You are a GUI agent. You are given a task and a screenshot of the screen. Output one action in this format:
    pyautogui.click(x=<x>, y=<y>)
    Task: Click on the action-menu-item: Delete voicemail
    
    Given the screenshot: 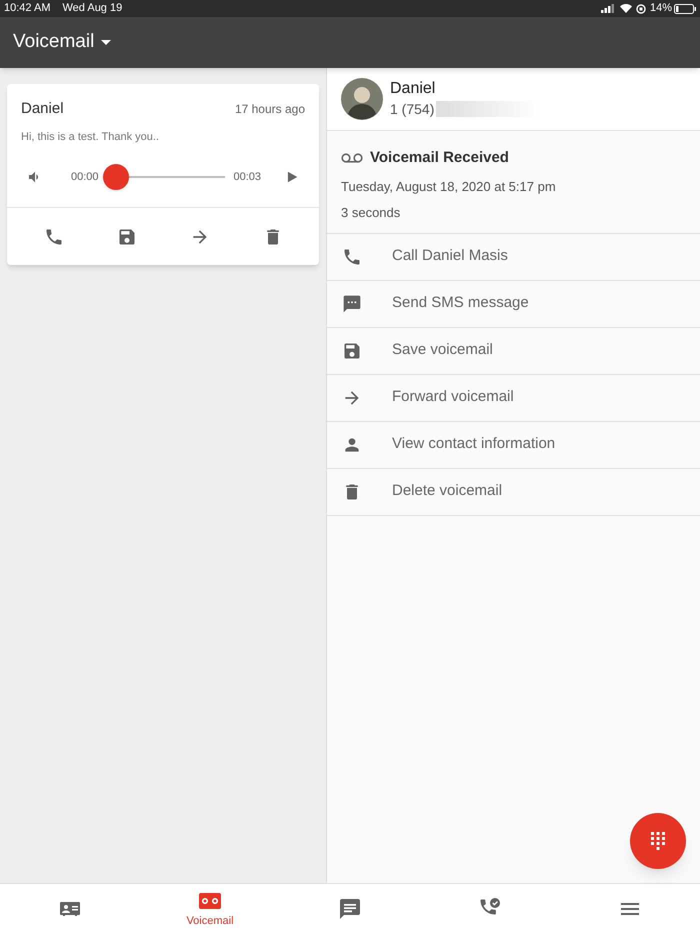 What is the action you would take?
    pyautogui.click(x=513, y=492)
    